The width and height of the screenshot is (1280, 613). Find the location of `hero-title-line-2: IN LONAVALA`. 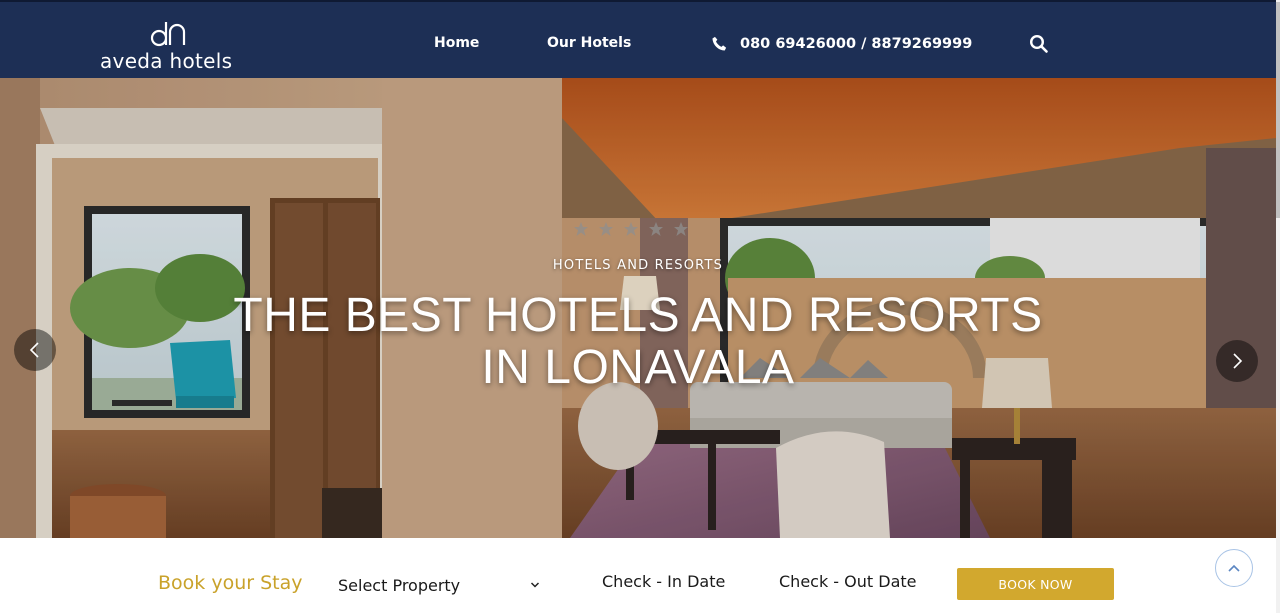

hero-title-line-2: IN LONAVALA is located at coordinates (638, 367).